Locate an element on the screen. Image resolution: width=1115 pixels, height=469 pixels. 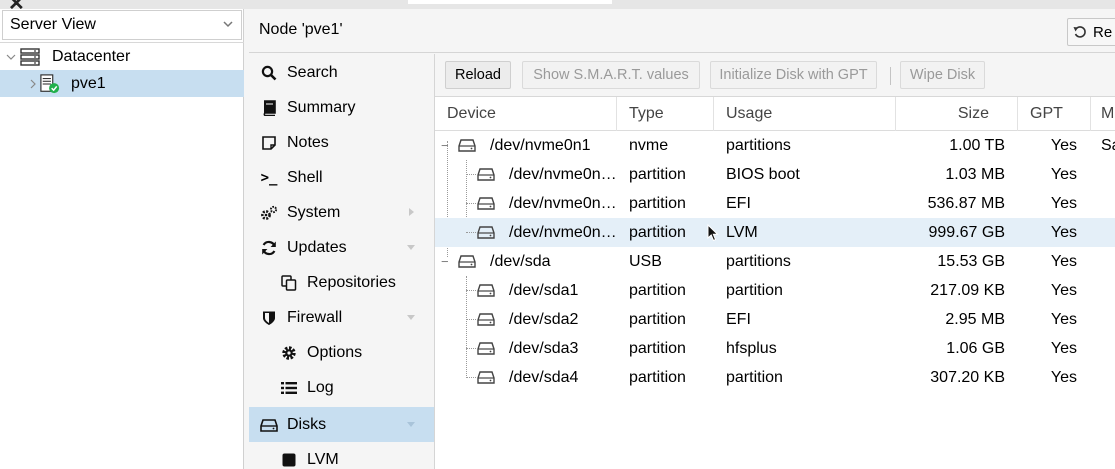
nav-item-label: Options is located at coordinates (335, 352).